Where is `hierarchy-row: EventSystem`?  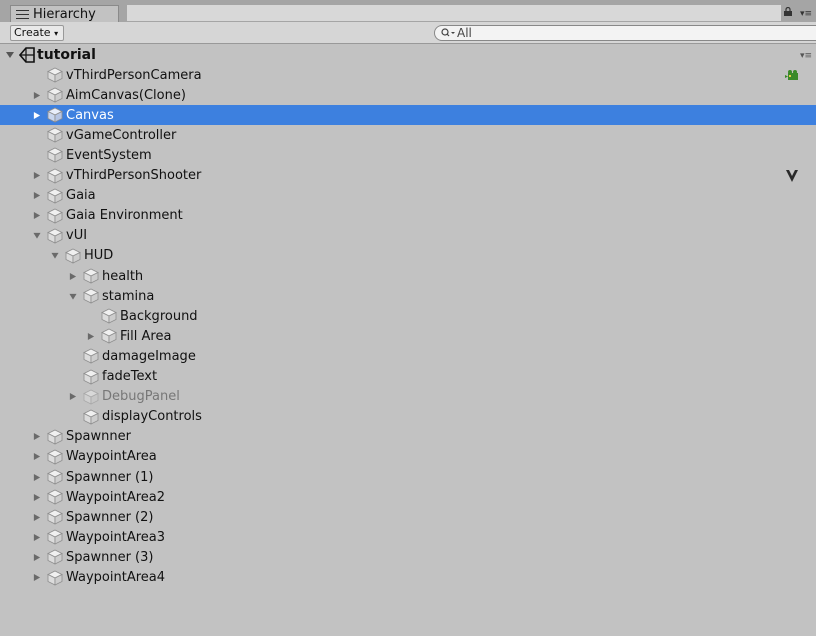
hierarchy-row: EventSystem is located at coordinates (408, 155).